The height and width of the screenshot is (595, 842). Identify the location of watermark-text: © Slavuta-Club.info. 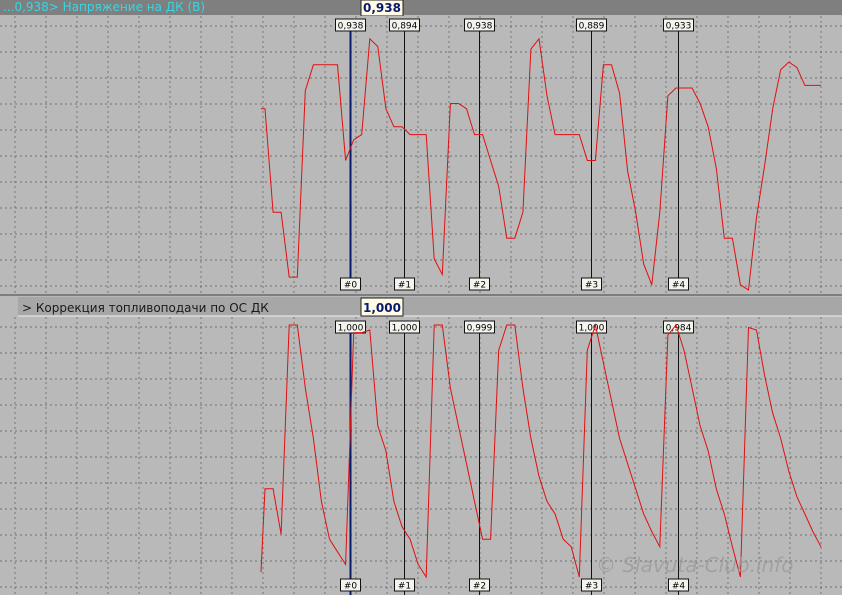
(694, 565).